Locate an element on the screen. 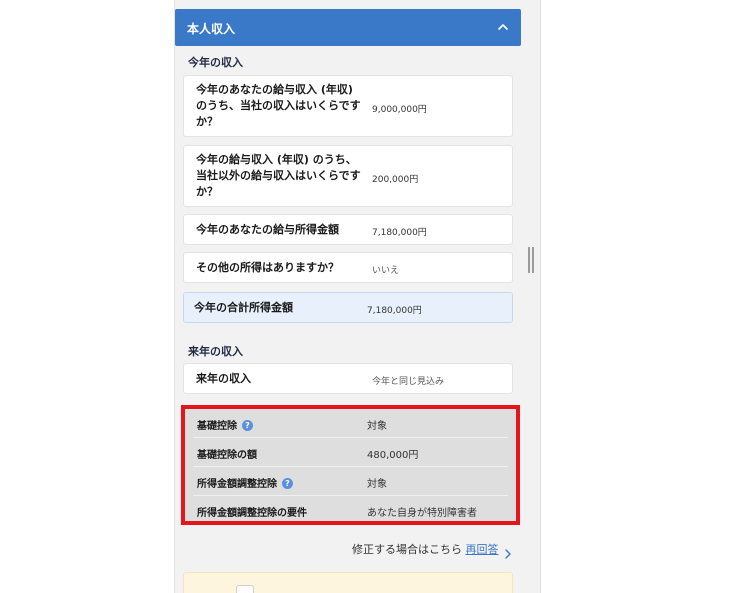 Image resolution: width=749 pixels, height=593 pixels. next-year-income-label: 来年の収入 is located at coordinates (223, 378).